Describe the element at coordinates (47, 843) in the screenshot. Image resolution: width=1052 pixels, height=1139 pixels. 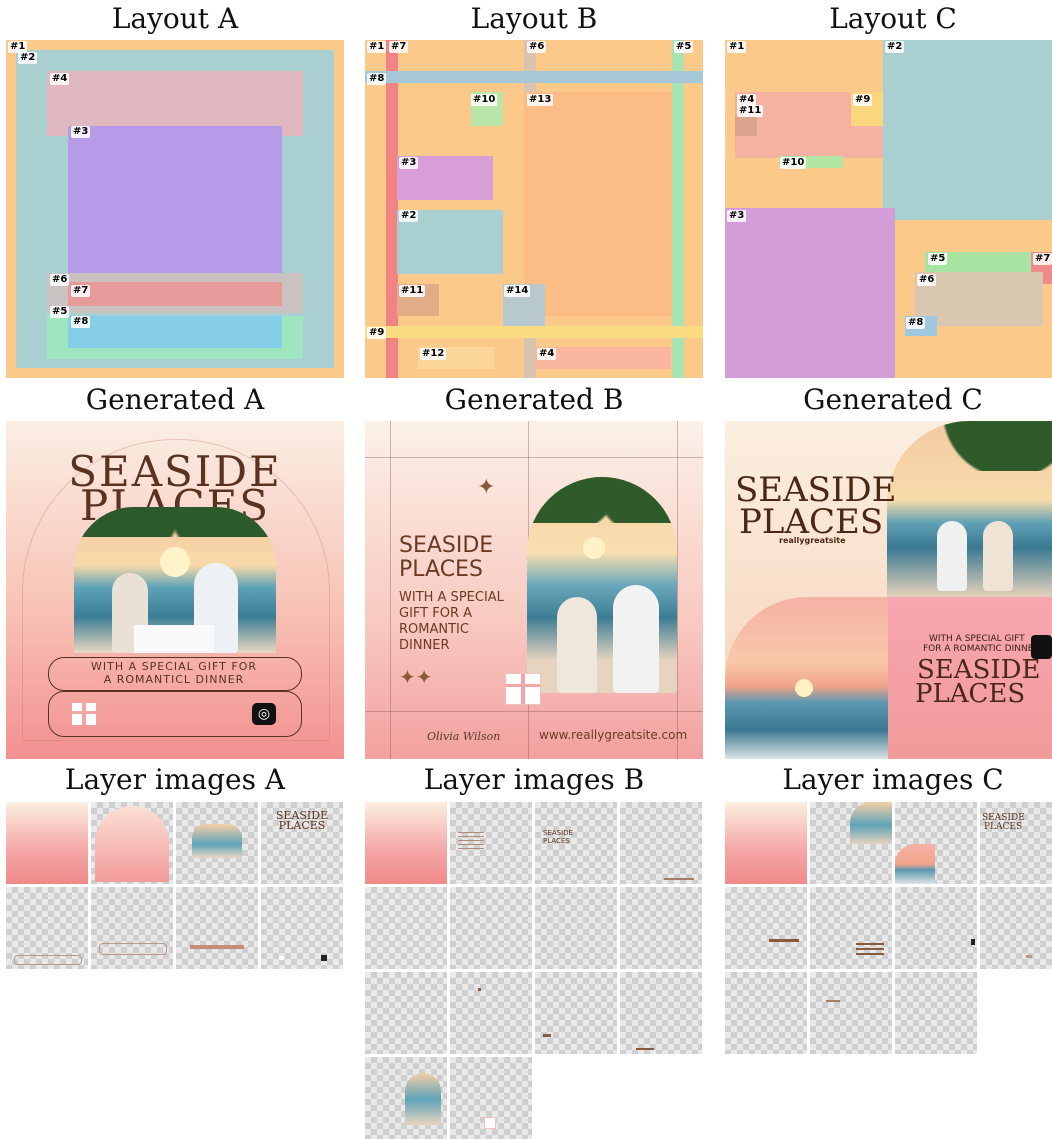
I see `layer-a-thumb-background` at that location.